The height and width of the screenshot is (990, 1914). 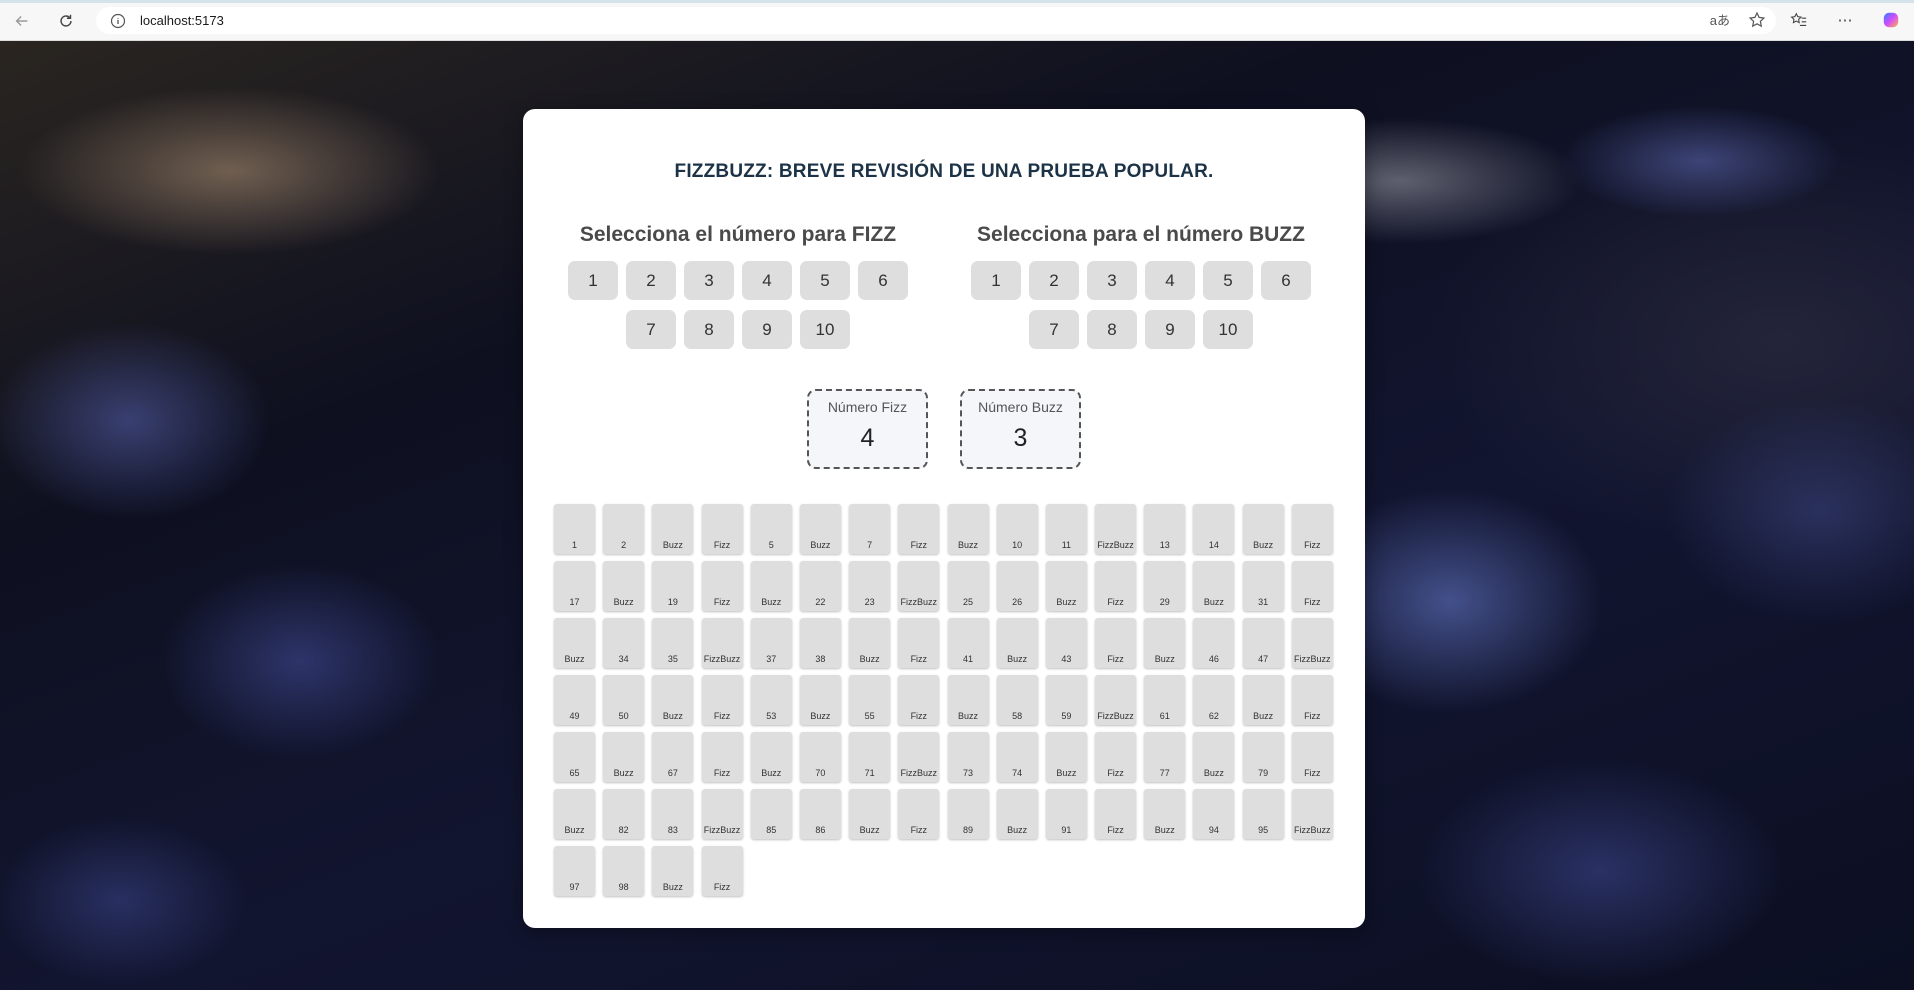 I want to click on result-cell: 97, so click(x=574, y=871).